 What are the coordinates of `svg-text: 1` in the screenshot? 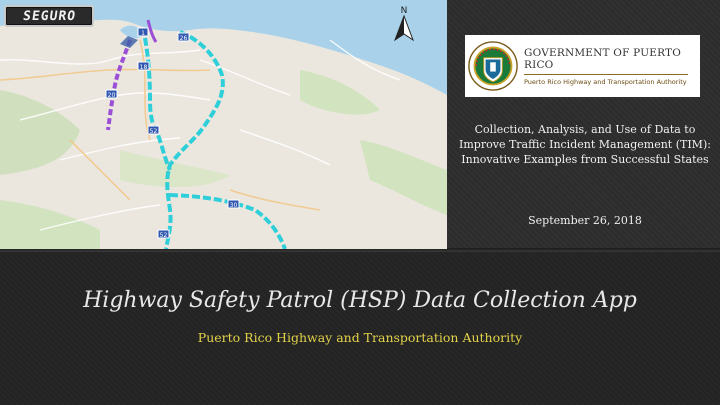 It's located at (143, 33).